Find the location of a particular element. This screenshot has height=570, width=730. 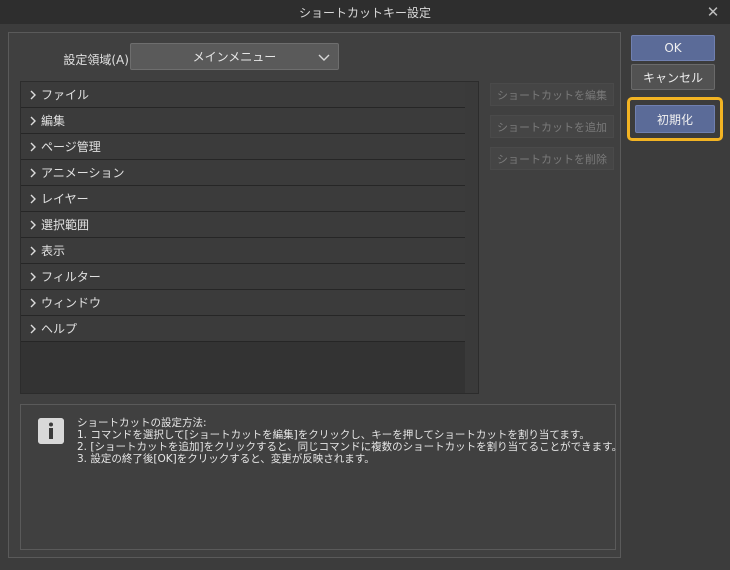

title-bar: ショートカットキー設定 ✕ is located at coordinates (365, 12).